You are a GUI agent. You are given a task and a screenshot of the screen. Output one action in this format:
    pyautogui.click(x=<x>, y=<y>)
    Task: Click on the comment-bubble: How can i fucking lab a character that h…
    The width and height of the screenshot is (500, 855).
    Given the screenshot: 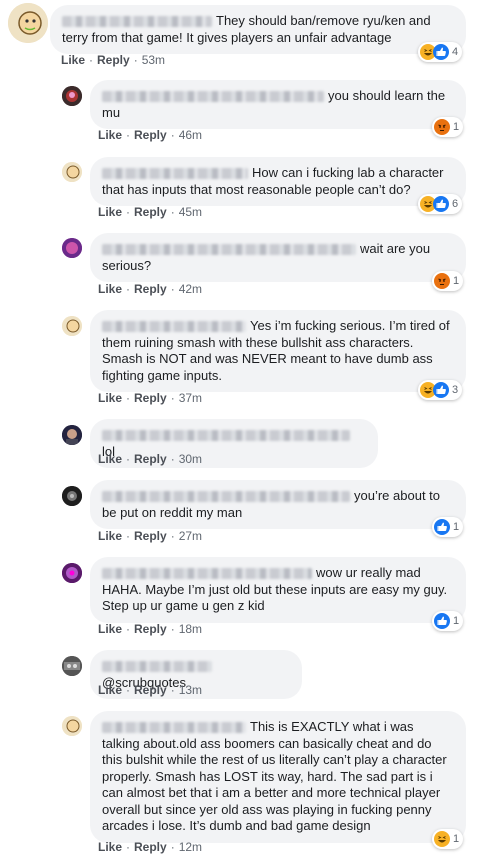 What is the action you would take?
    pyautogui.click(x=278, y=181)
    